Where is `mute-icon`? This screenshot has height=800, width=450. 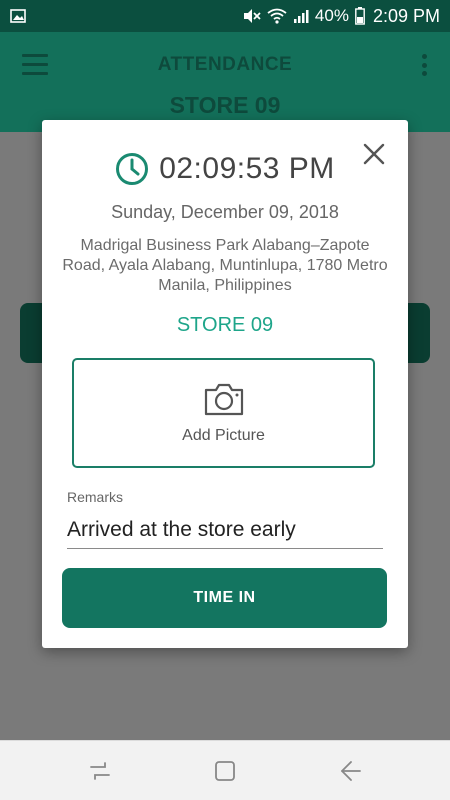
mute-icon is located at coordinates (252, 16).